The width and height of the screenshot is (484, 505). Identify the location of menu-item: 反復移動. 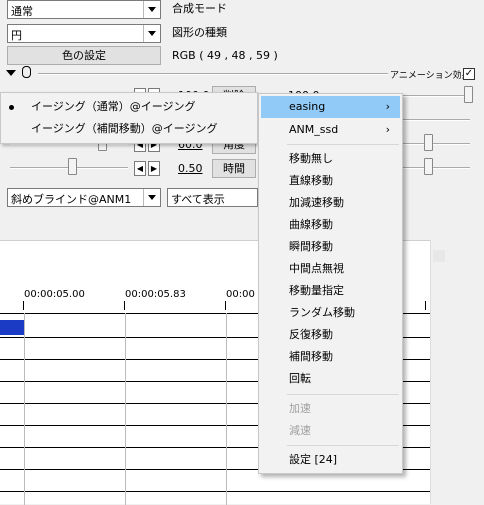
(330, 335).